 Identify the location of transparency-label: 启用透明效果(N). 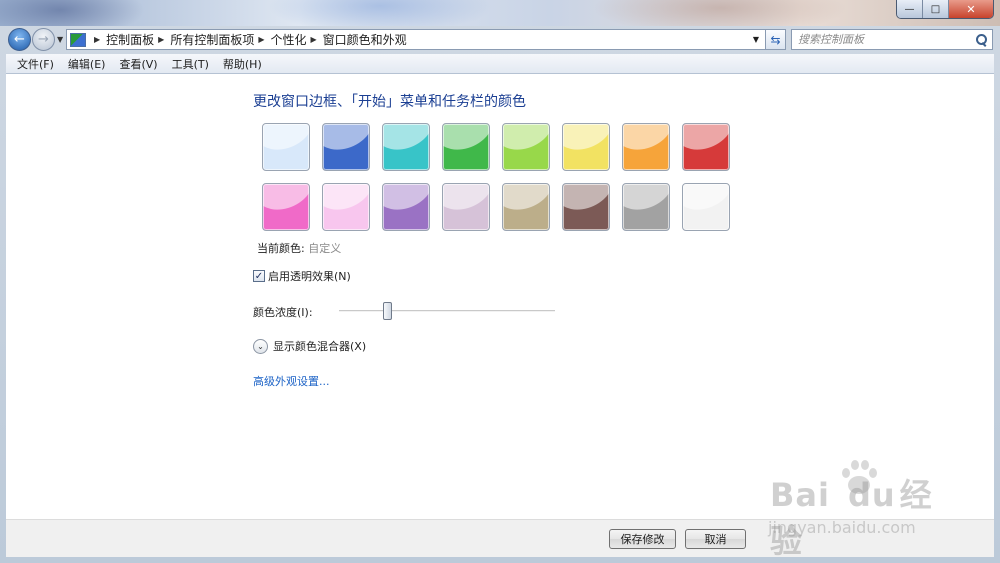
(309, 276).